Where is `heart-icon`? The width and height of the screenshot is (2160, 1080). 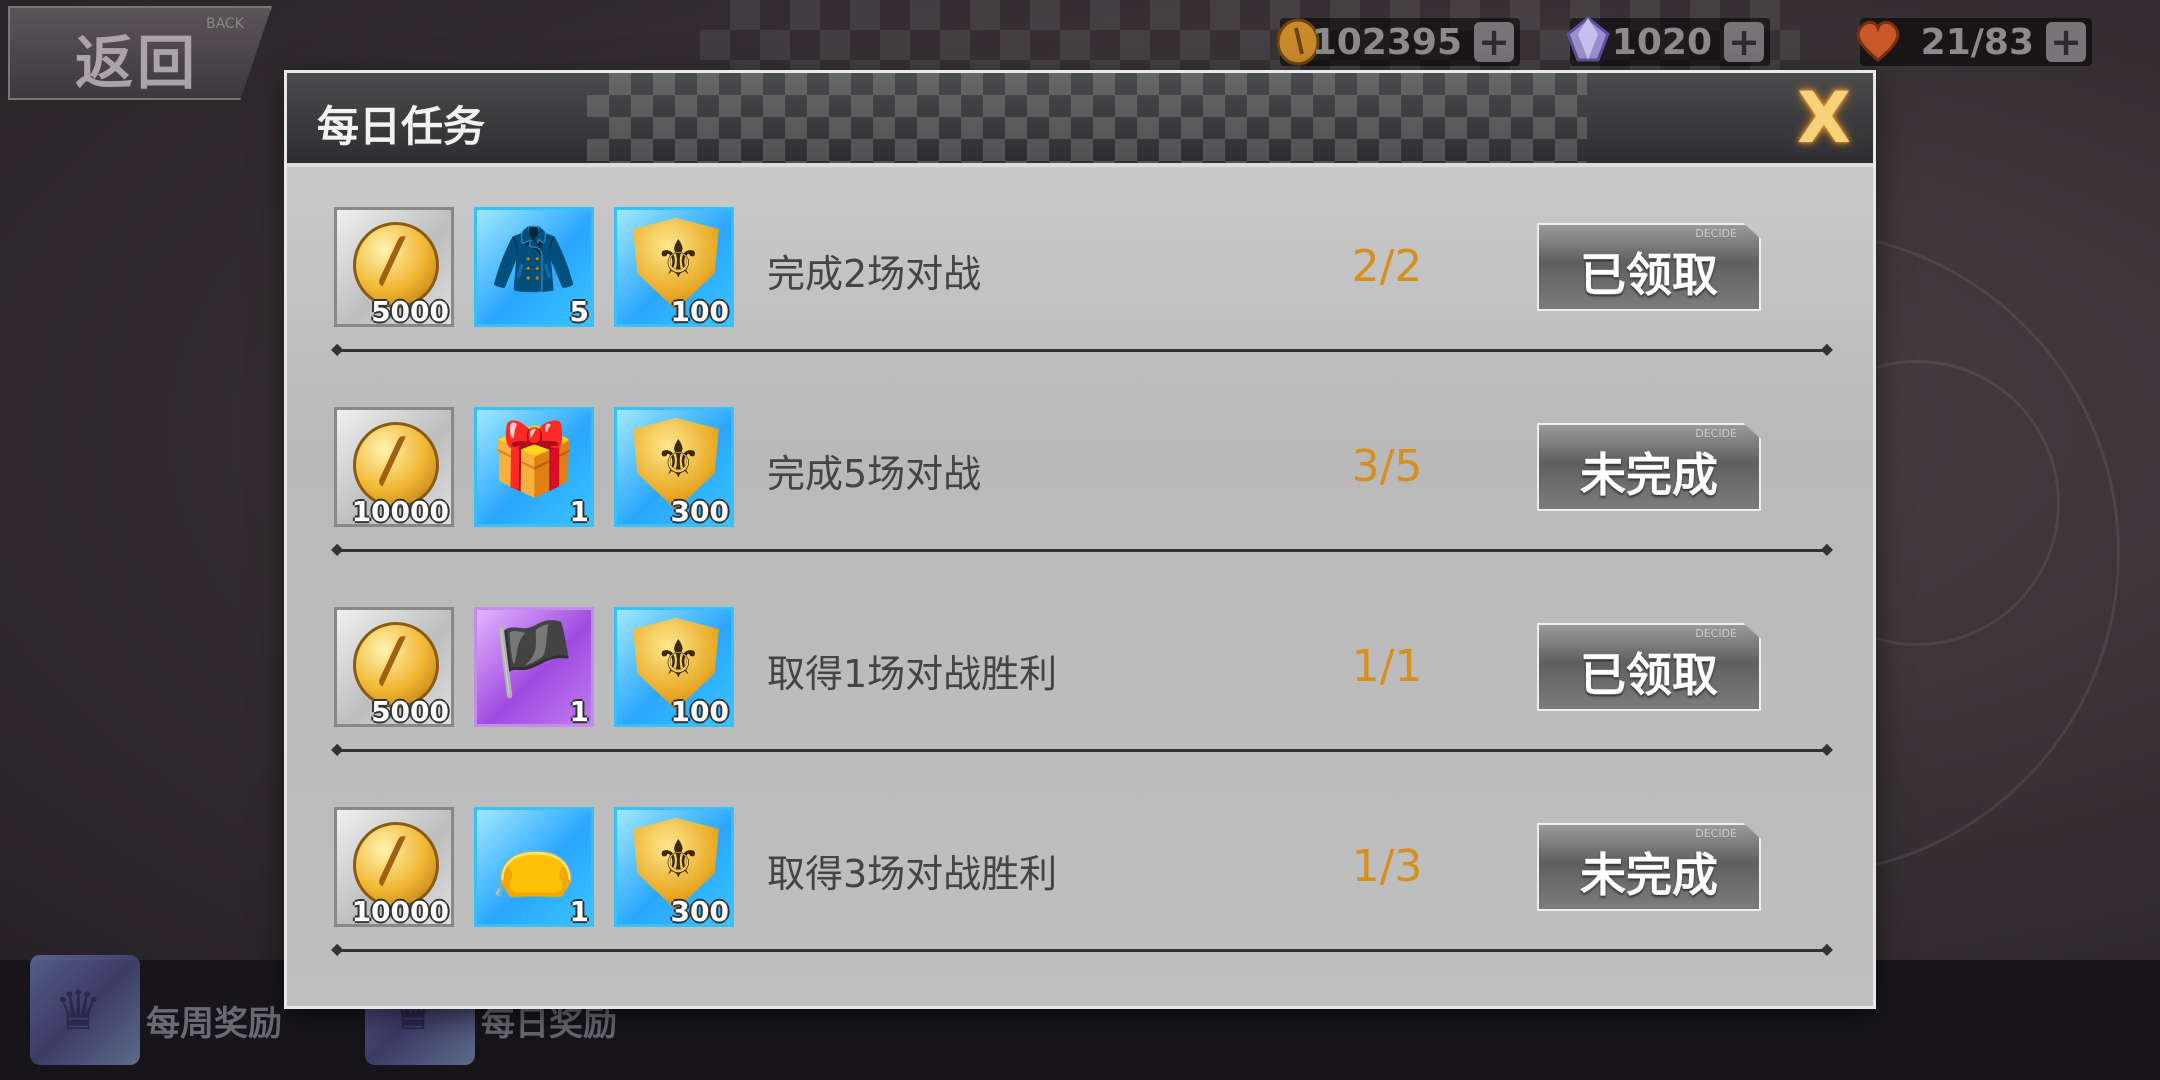 heart-icon is located at coordinates (1878, 41).